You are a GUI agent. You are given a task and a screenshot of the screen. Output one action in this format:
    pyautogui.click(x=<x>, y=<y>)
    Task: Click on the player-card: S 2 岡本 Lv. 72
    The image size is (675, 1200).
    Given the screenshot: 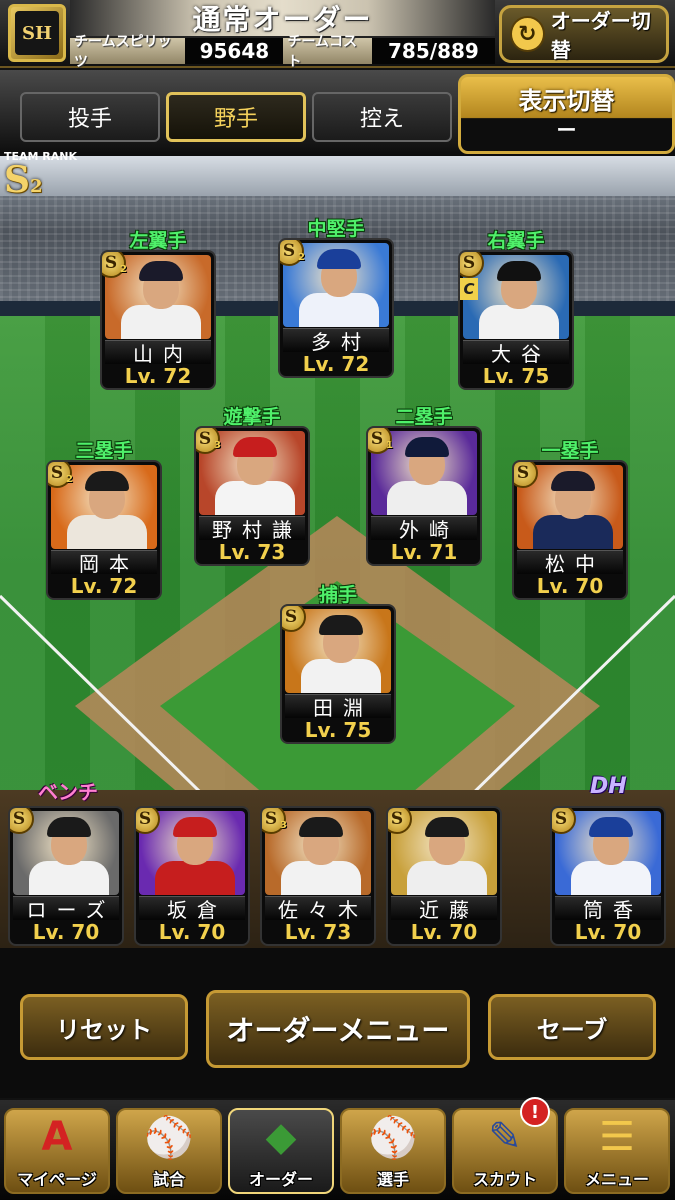 What is the action you would take?
    pyautogui.click(x=104, y=530)
    